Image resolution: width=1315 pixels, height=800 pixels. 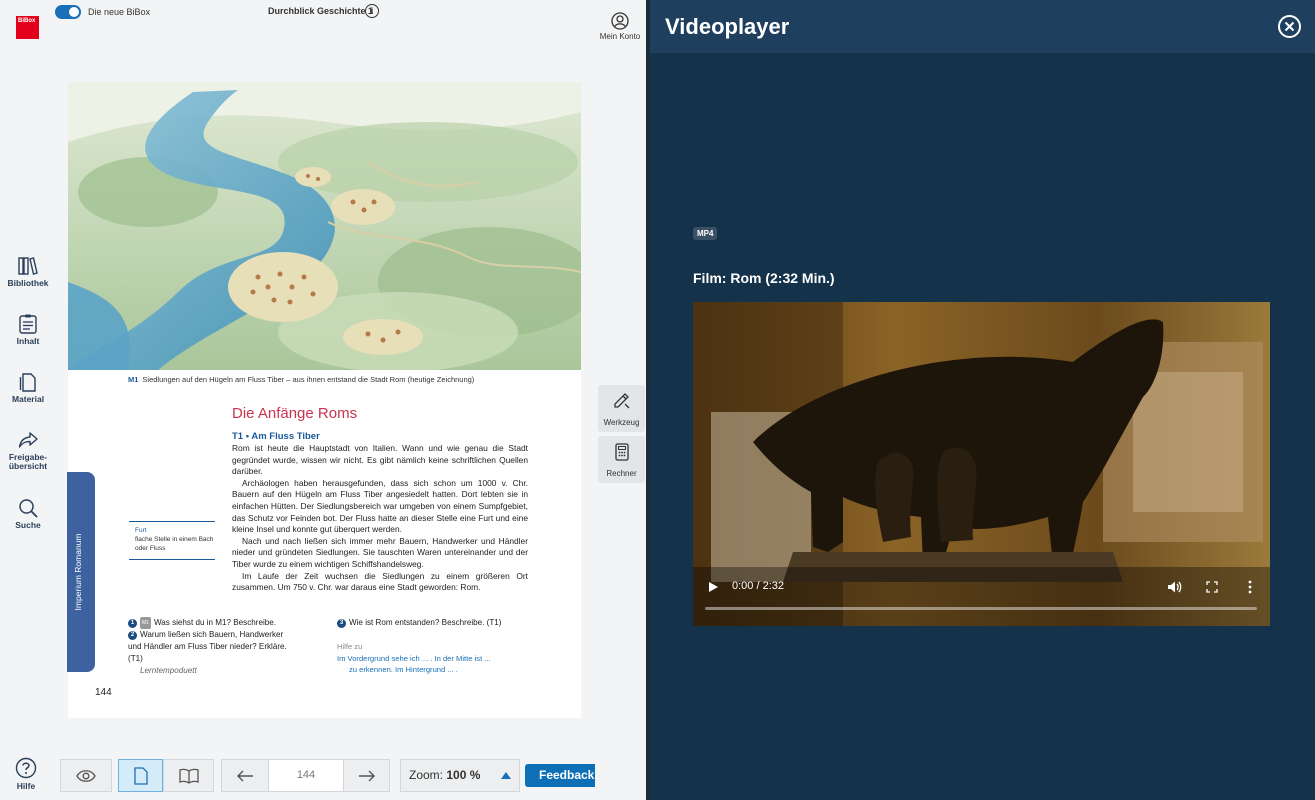 I want to click on rechner-button: Rechner, so click(x=621, y=459).